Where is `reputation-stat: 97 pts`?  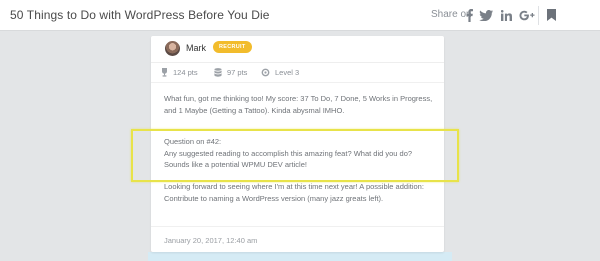
reputation-stat: 97 pts is located at coordinates (230, 72).